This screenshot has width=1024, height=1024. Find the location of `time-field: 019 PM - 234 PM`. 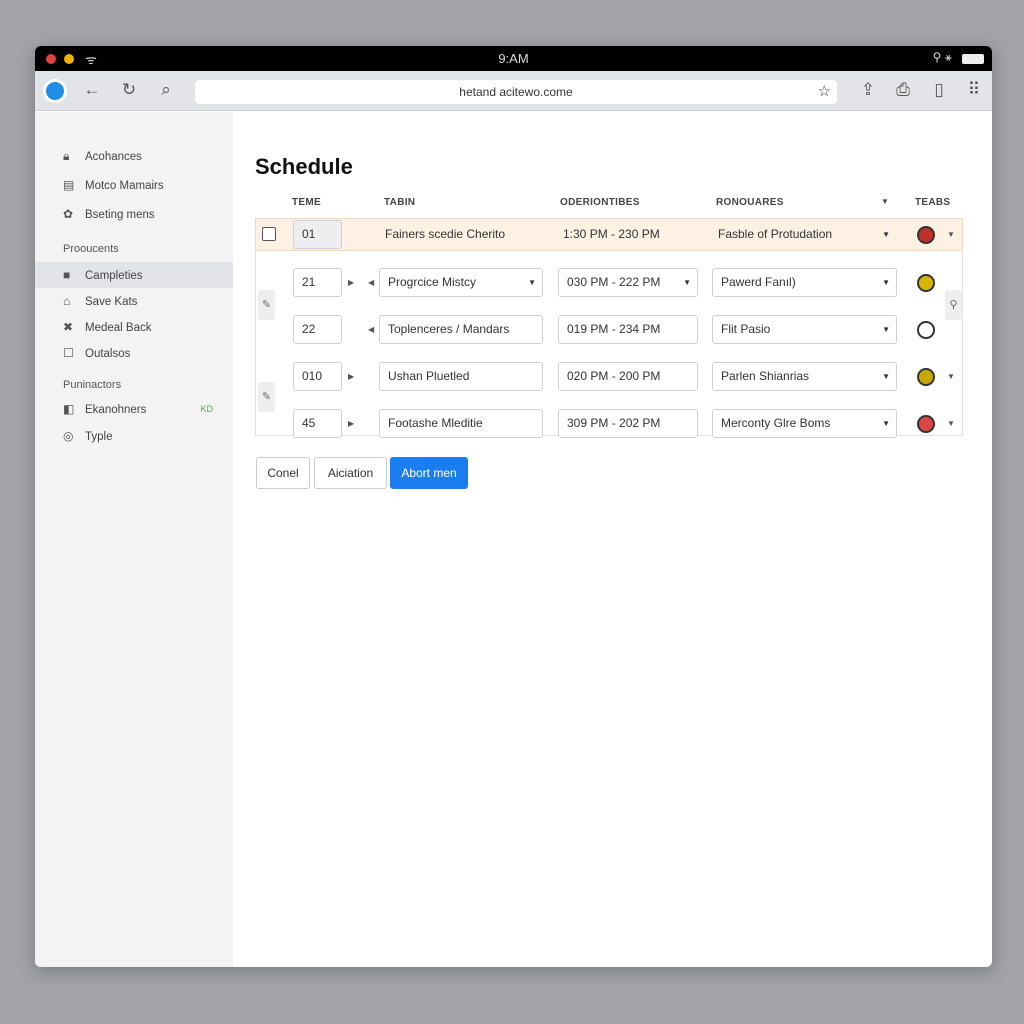

time-field: 019 PM - 234 PM is located at coordinates (628, 329).